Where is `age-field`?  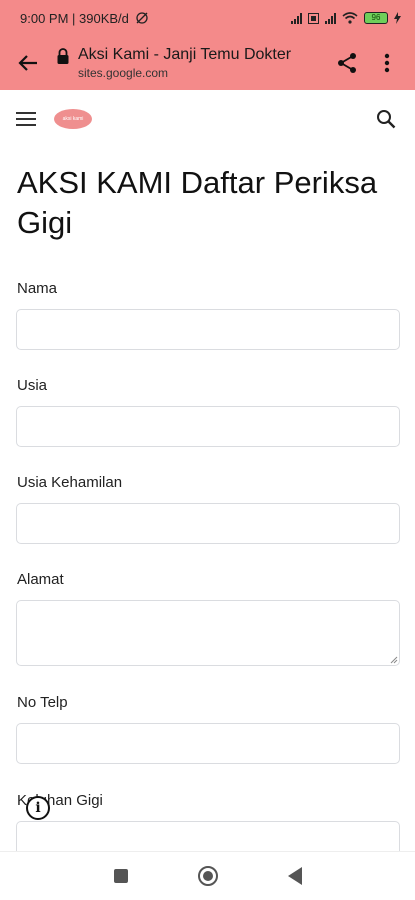
age-field is located at coordinates (208, 426).